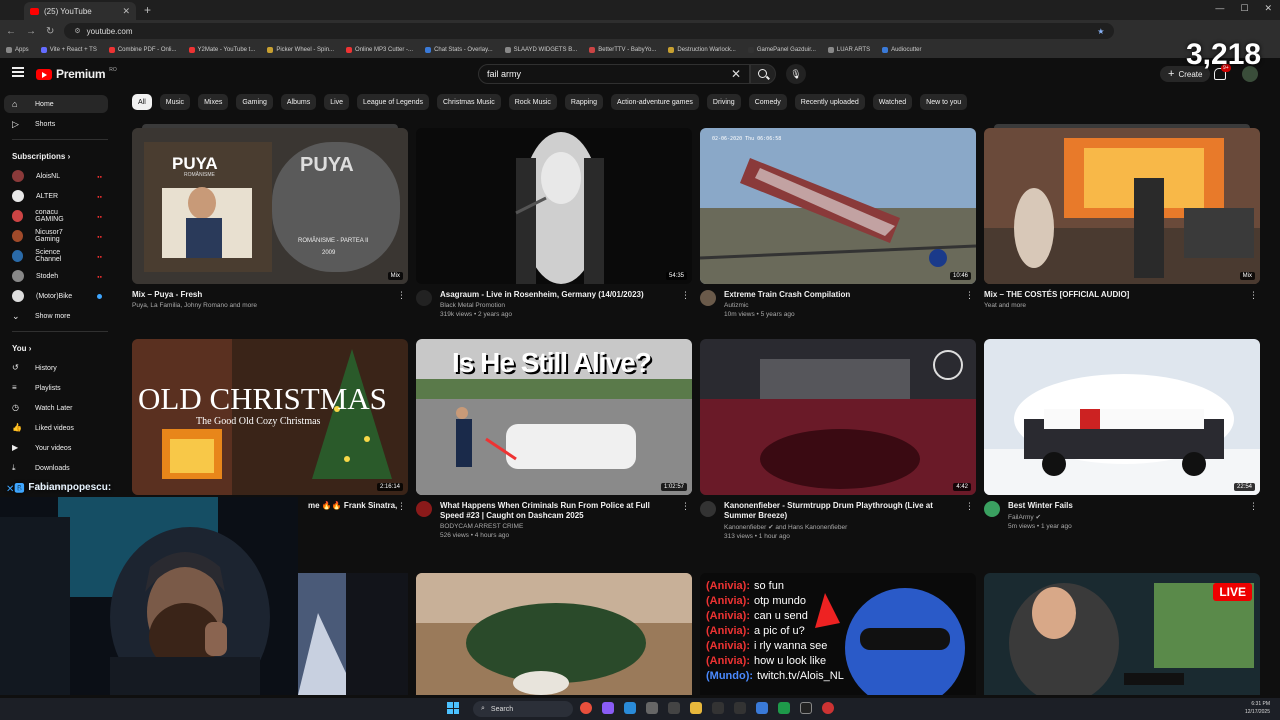  What do you see at coordinates (532, 102) in the screenshot?
I see `chip-rock-music: Rock Music` at bounding box center [532, 102].